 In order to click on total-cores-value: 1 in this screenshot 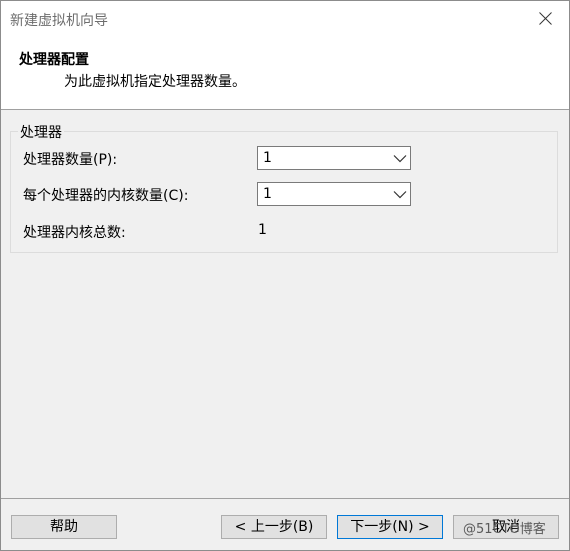, I will do `click(262, 230)`.